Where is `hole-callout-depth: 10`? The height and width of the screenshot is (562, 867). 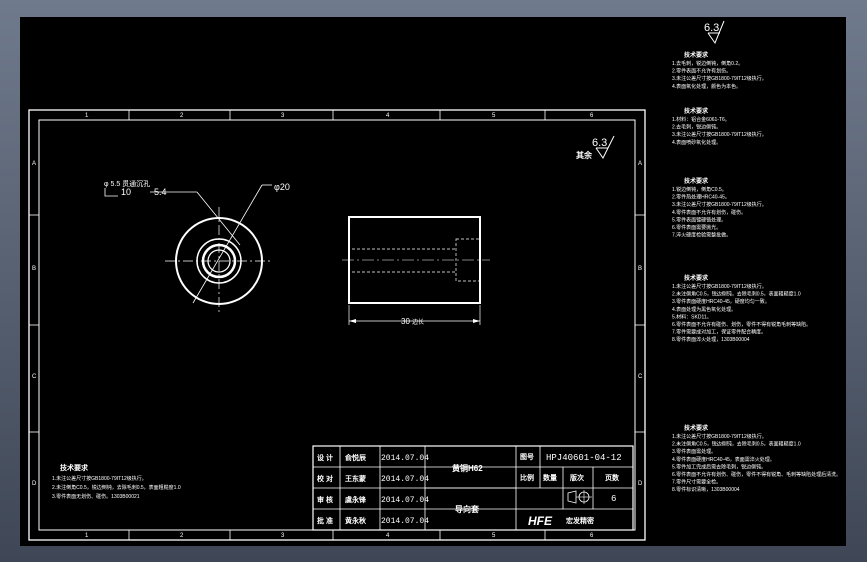 hole-callout-depth: 10 is located at coordinates (126, 192).